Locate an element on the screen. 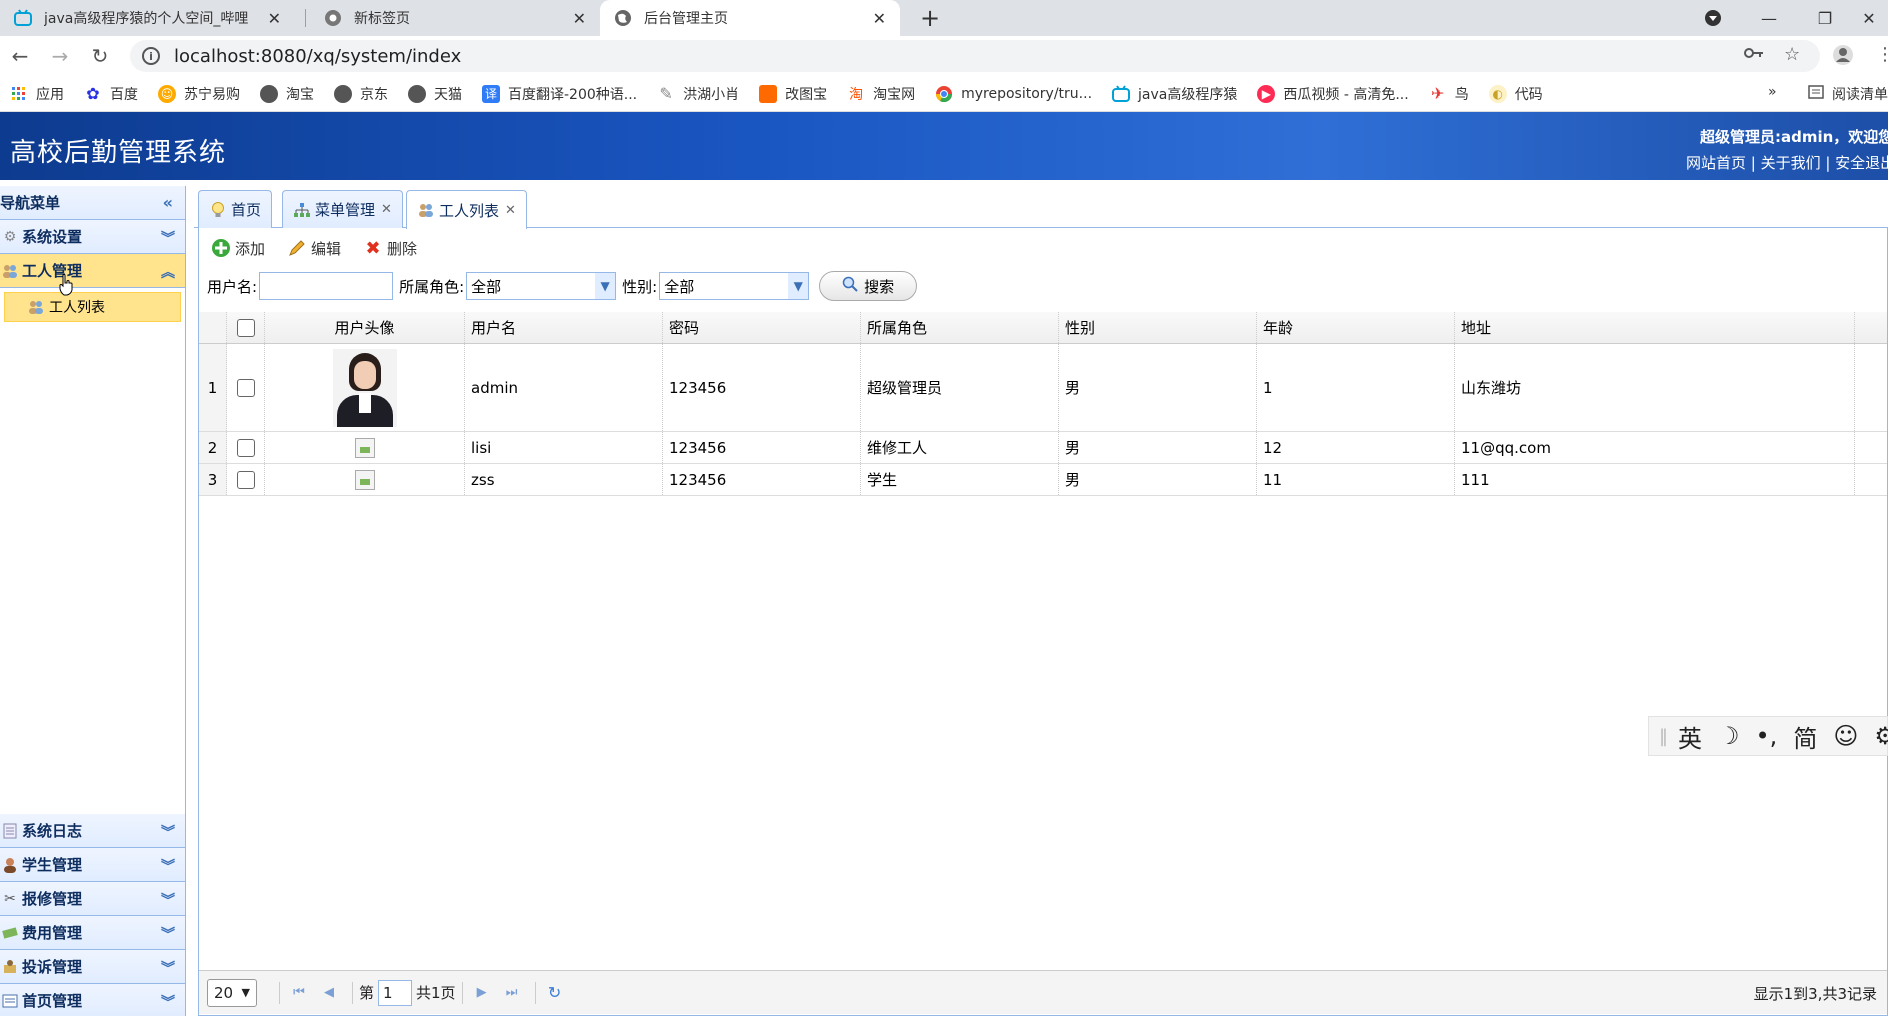 The image size is (1888, 1016). sidebar-section-student-management: 学生管理 ︾ is located at coordinates (92, 865).